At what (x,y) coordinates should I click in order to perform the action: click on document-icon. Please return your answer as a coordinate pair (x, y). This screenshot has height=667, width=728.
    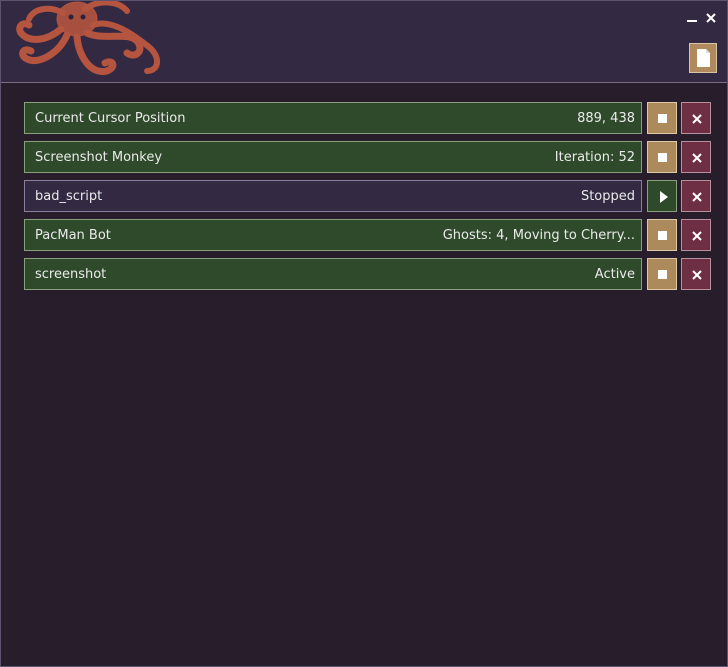
    Looking at the image, I should click on (703, 58).